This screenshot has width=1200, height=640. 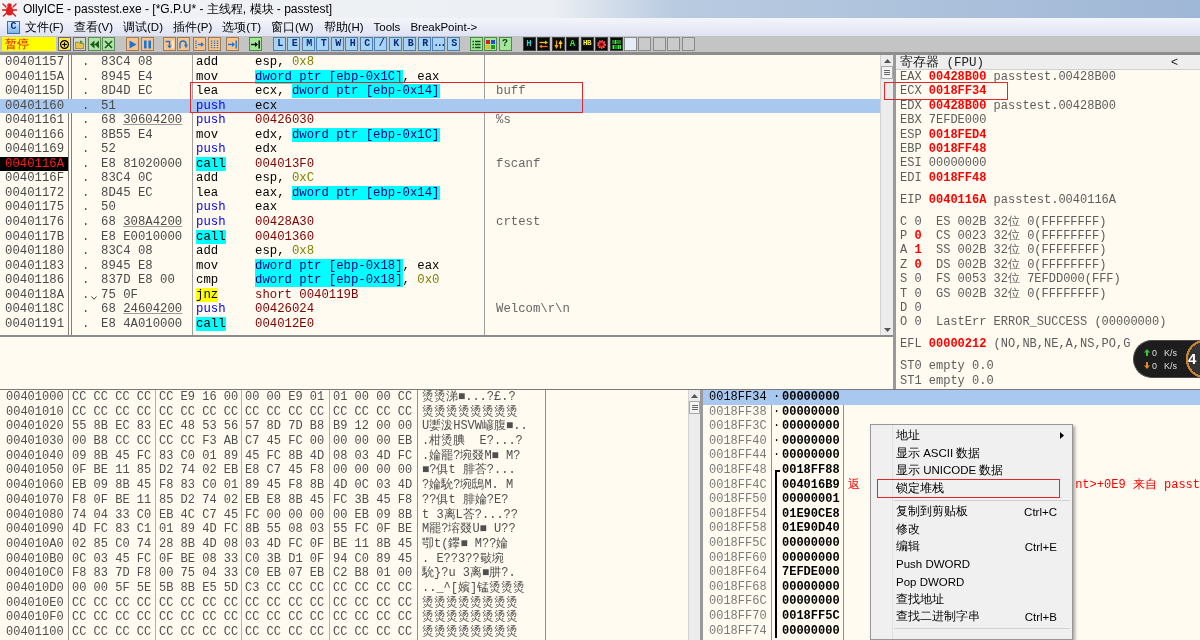 I want to click on toolbar-button: A, so click(x=572, y=44).